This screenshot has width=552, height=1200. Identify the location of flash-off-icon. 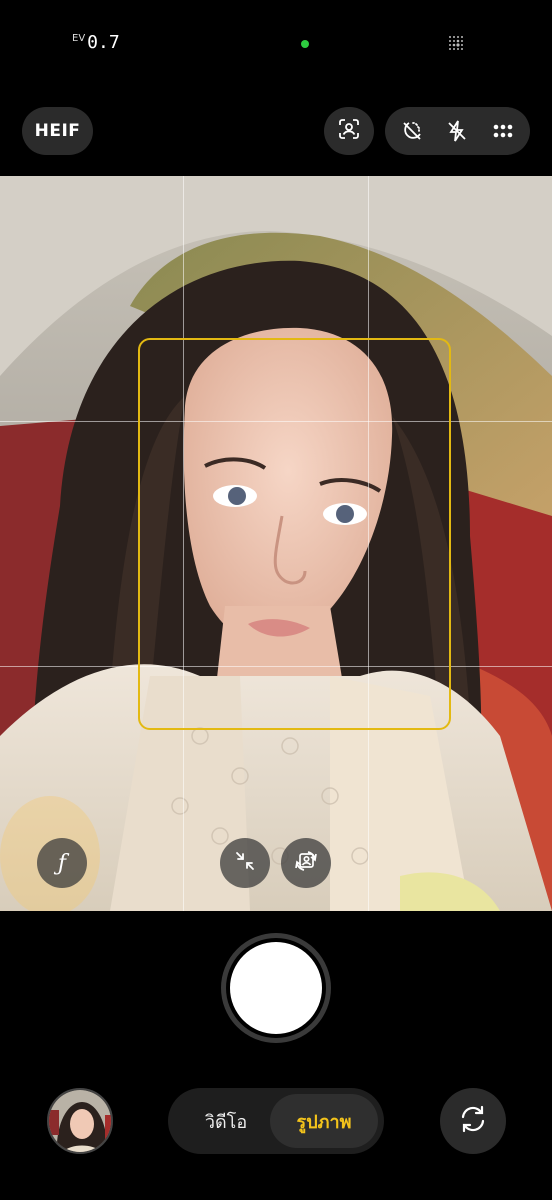
(457, 131).